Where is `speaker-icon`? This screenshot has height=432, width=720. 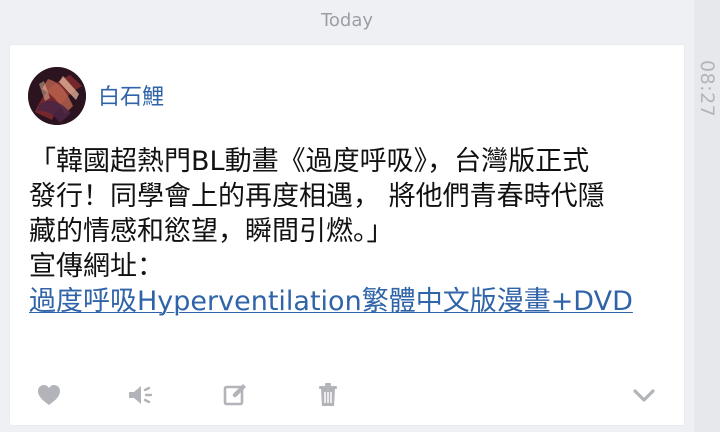 speaker-icon is located at coordinates (141, 395).